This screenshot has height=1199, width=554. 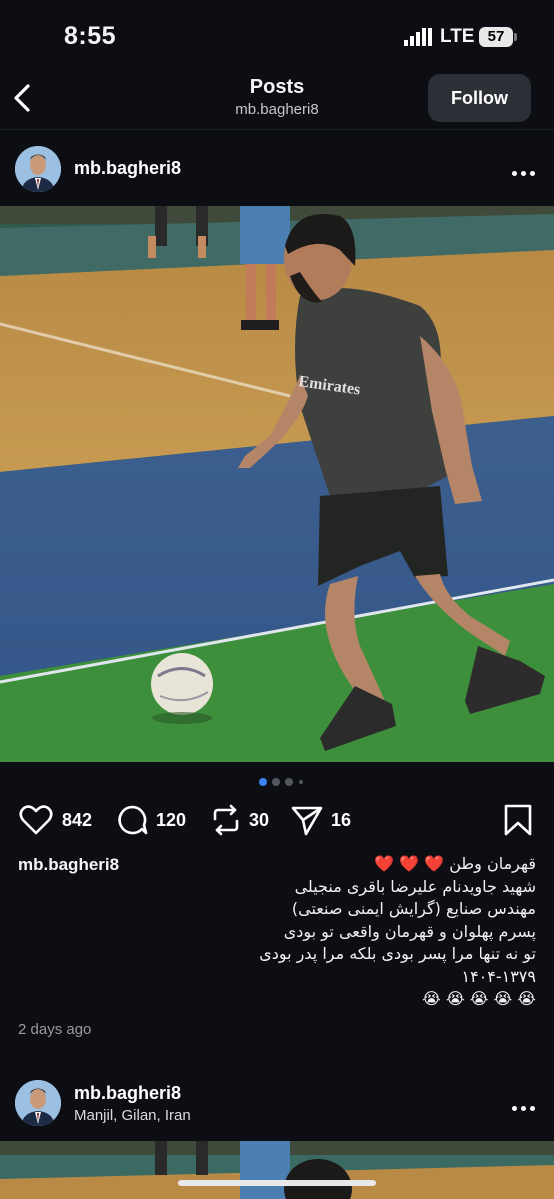 What do you see at coordinates (90, 36) in the screenshot?
I see `status-time: 8:55` at bounding box center [90, 36].